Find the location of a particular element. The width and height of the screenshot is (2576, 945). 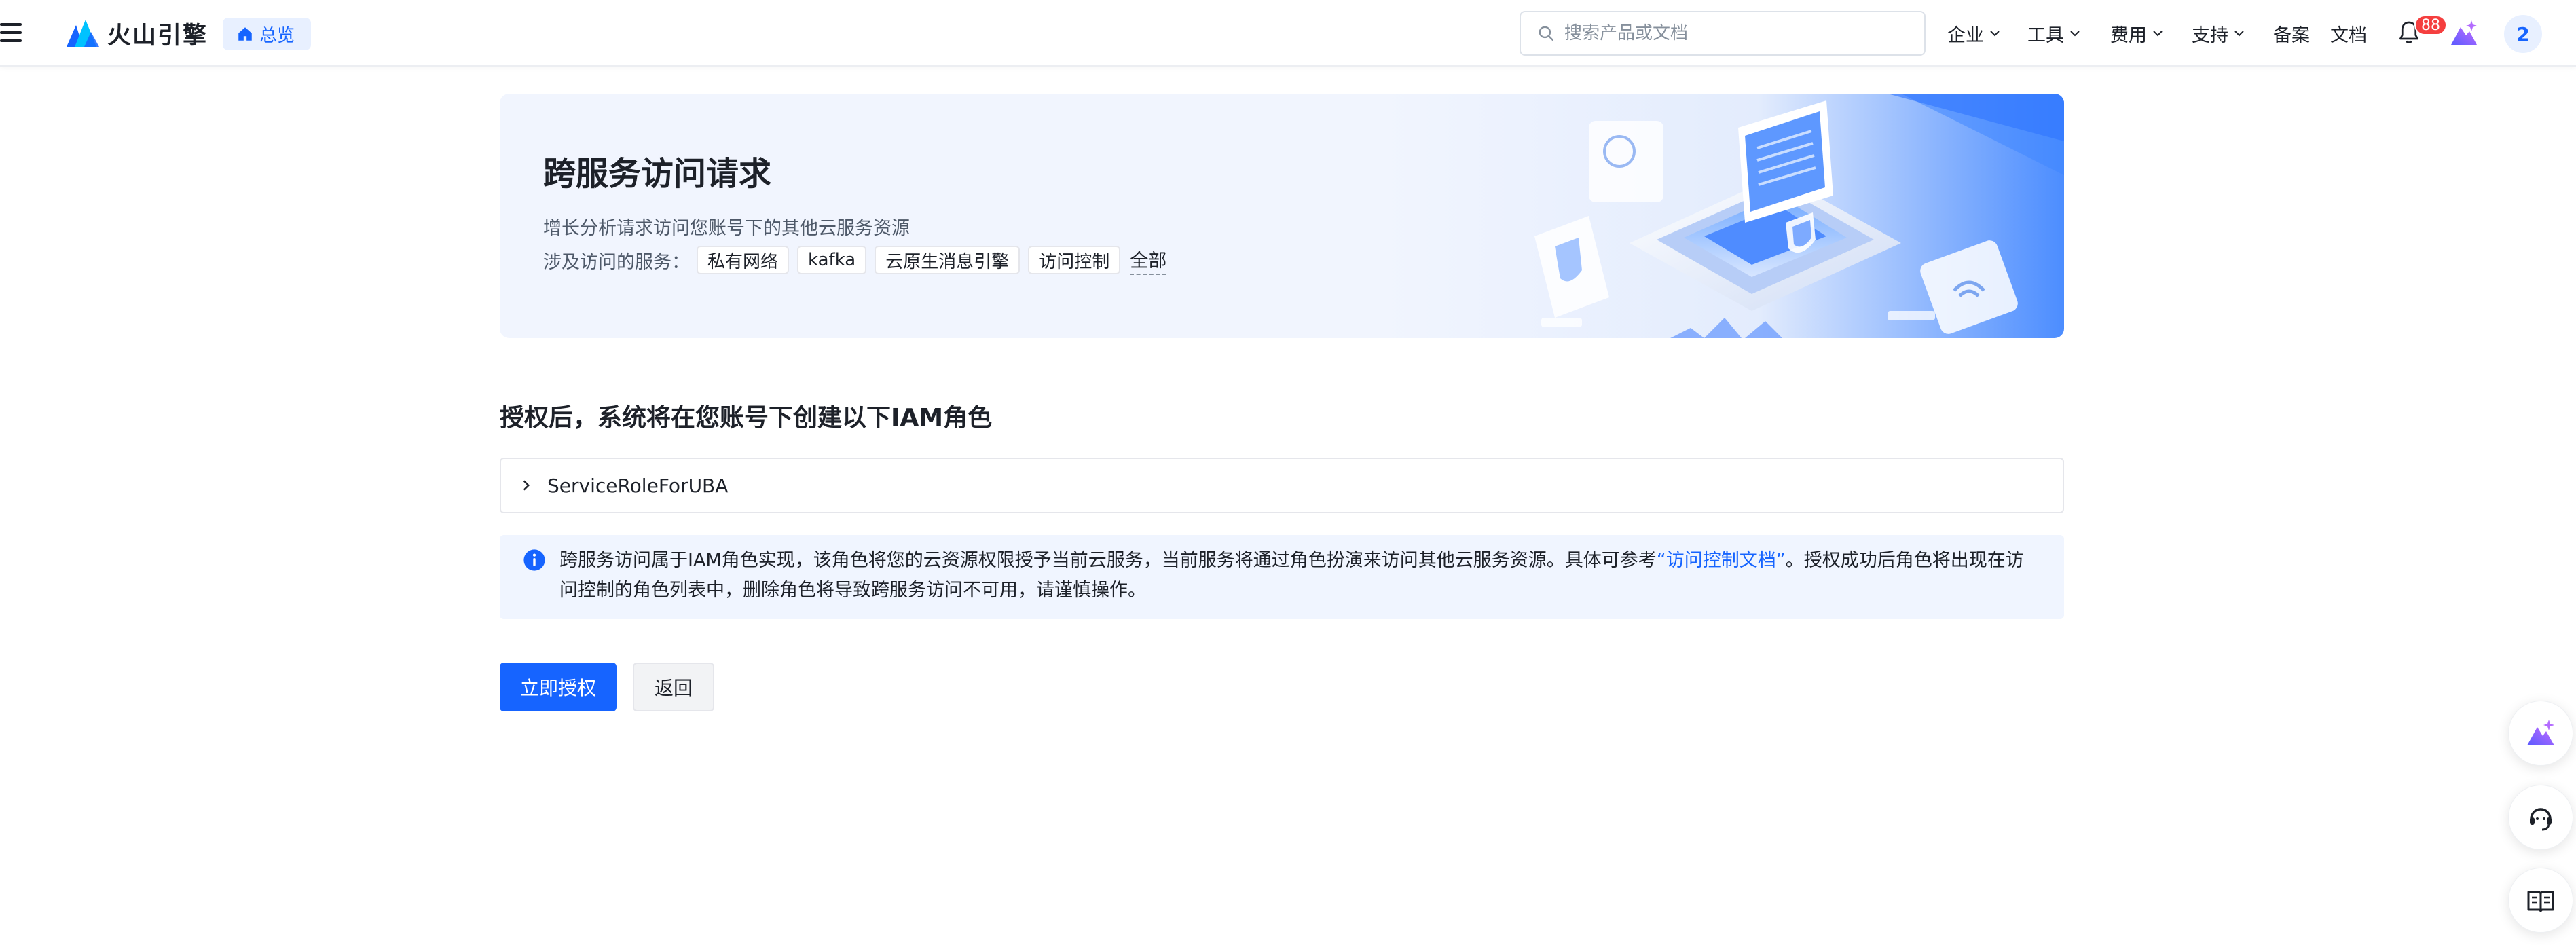

overview-label: 总览 is located at coordinates (277, 36).